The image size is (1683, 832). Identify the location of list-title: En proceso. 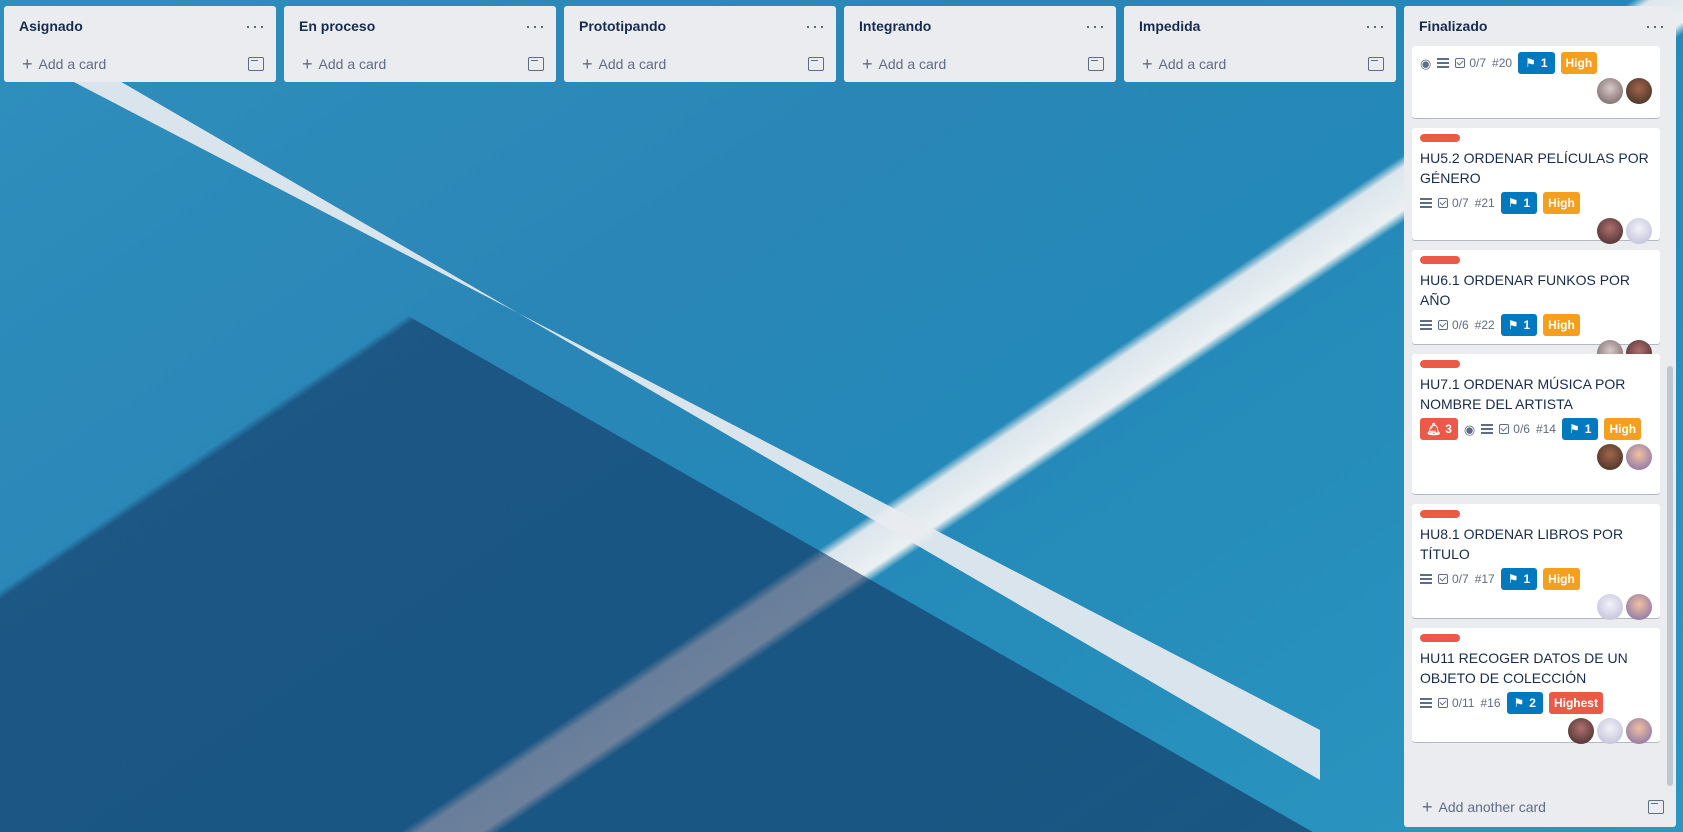
(337, 26).